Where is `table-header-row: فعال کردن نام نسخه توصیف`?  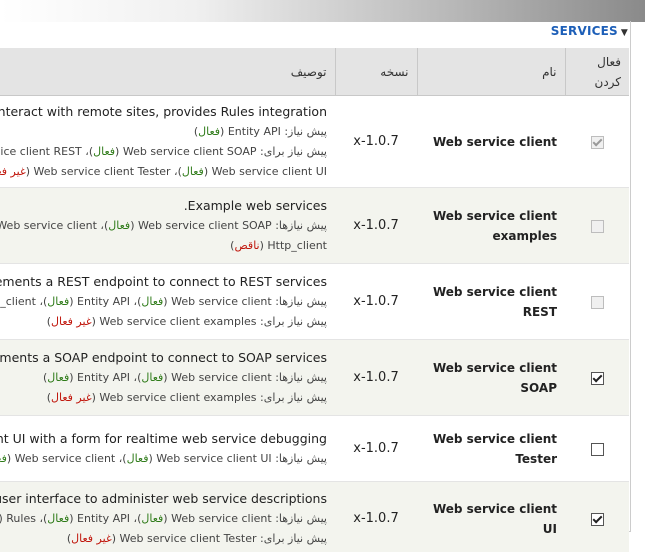 table-header-row: فعال کردن نام نسخه توصیف is located at coordinates (314, 72).